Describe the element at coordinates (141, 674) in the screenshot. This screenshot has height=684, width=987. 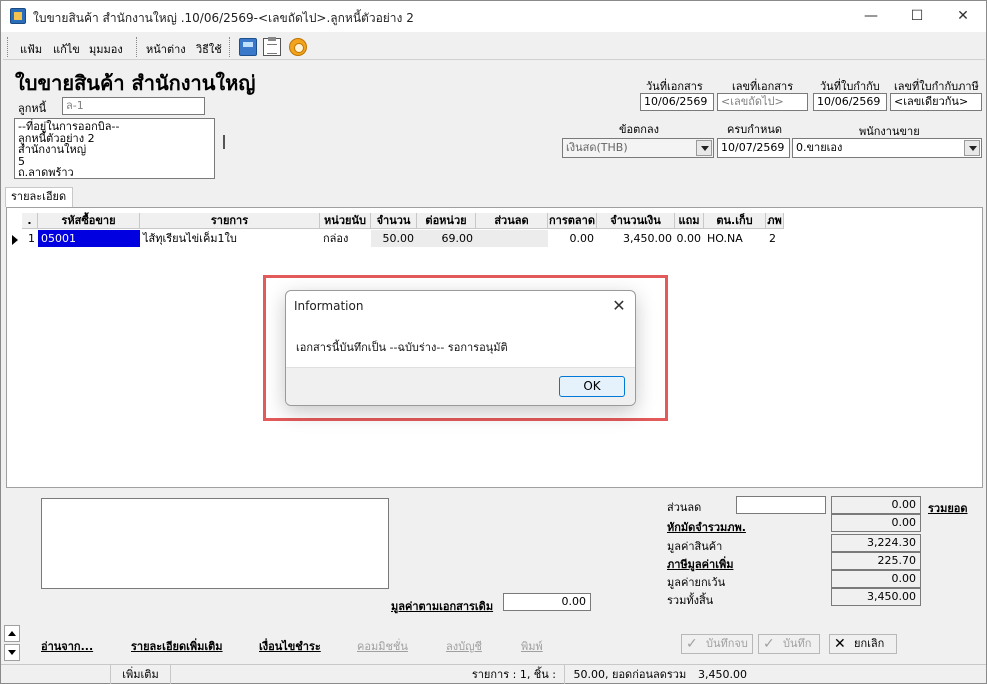
I see `status-add: เพิ่มเติม` at that location.